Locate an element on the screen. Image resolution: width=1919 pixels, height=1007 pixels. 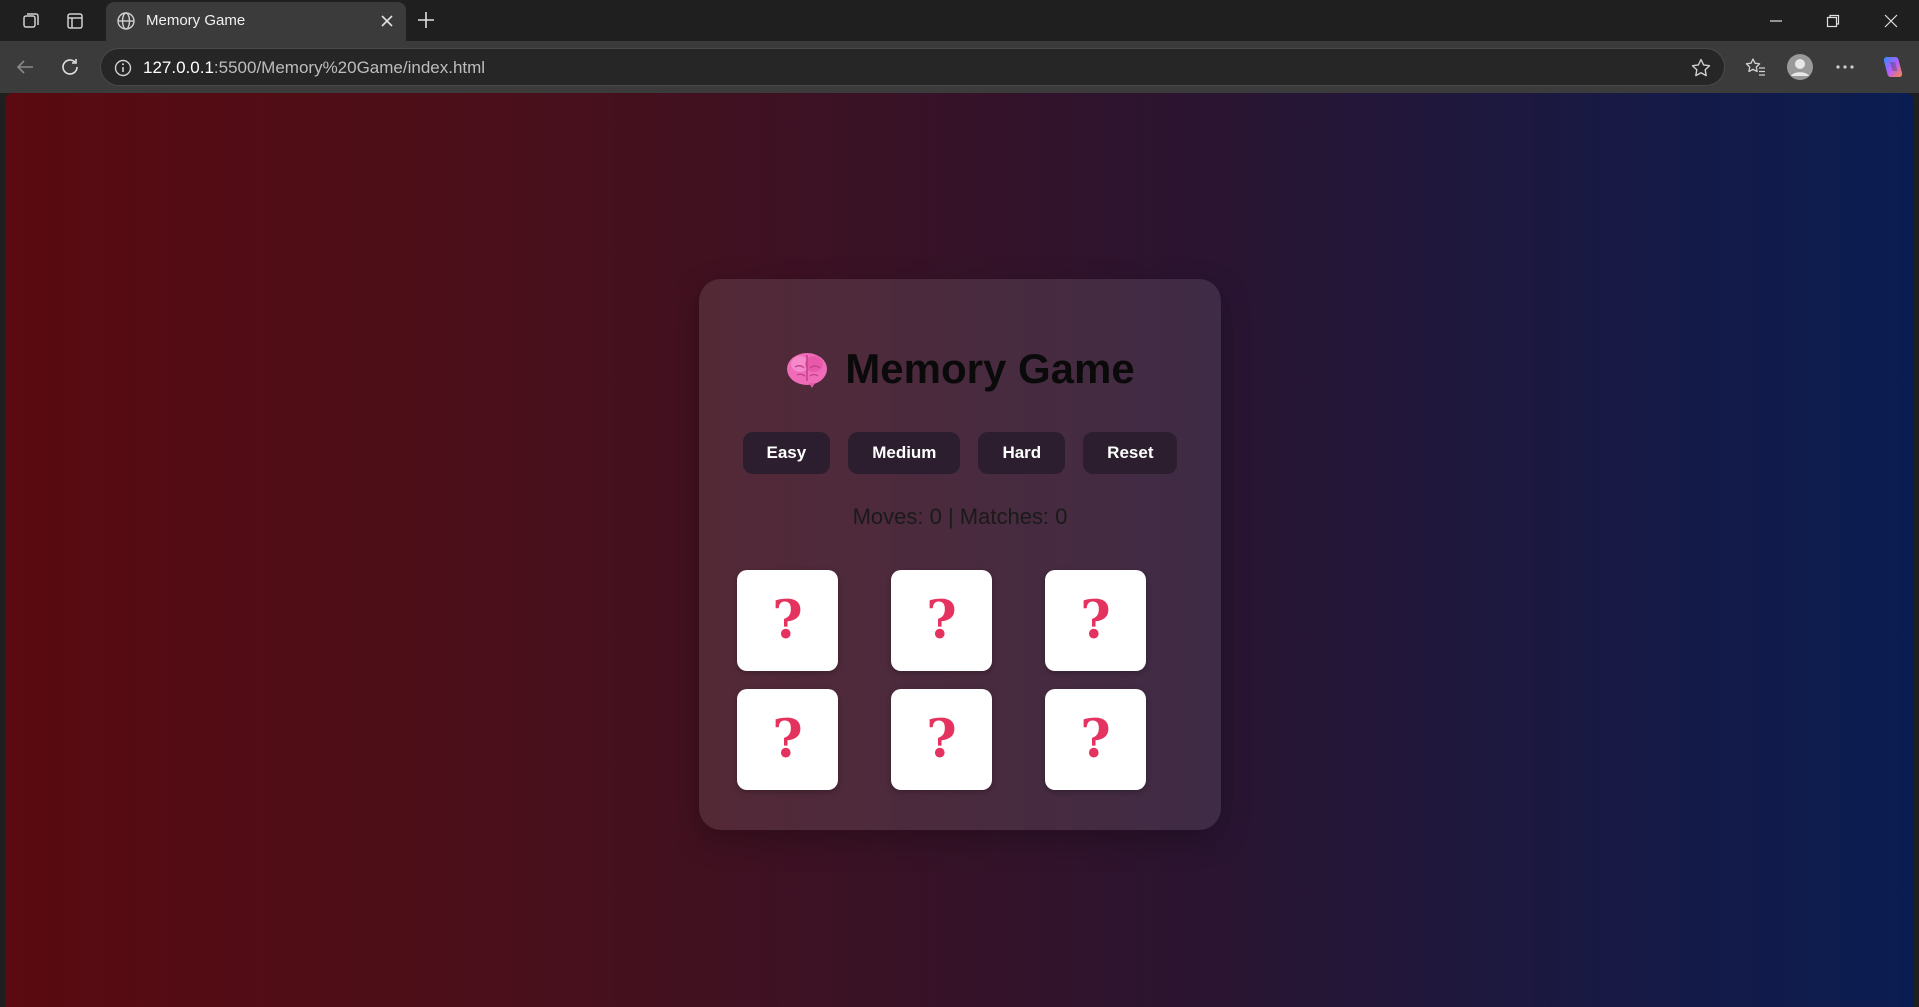
more-options-icon is located at coordinates (1845, 67).